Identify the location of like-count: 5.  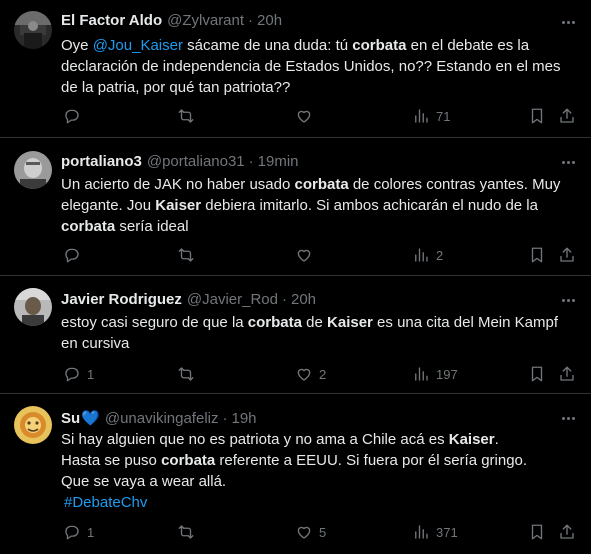
(323, 532).